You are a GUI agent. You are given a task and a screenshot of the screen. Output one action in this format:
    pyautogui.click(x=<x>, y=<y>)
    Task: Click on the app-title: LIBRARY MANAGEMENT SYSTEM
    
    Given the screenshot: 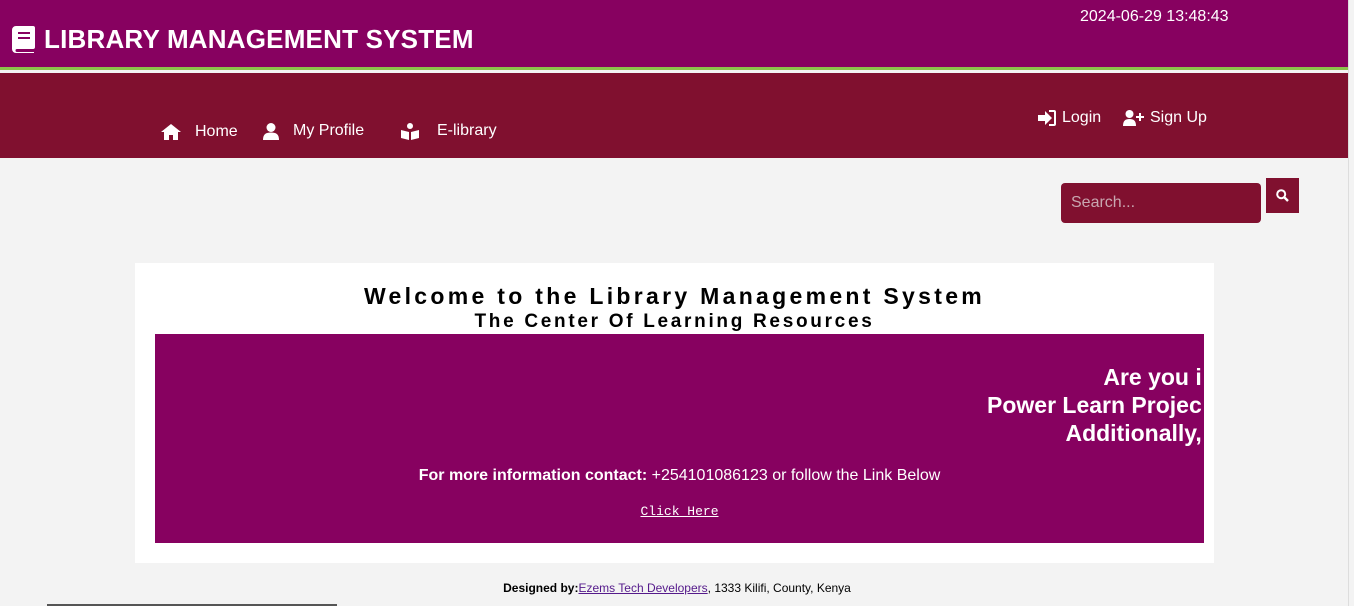 What is the action you would take?
    pyautogui.click(x=259, y=39)
    